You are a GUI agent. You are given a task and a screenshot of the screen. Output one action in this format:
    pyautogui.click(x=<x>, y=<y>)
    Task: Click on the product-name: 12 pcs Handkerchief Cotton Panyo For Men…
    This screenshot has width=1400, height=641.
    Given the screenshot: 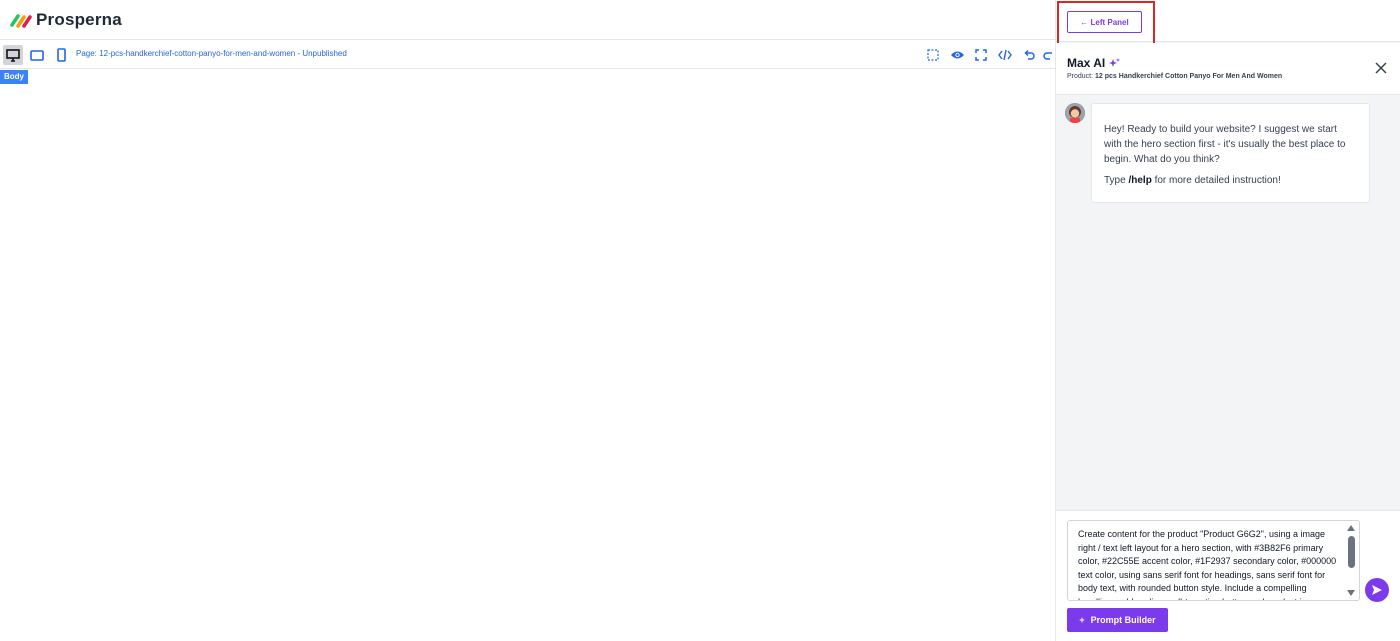 What is the action you would take?
    pyautogui.click(x=1189, y=76)
    